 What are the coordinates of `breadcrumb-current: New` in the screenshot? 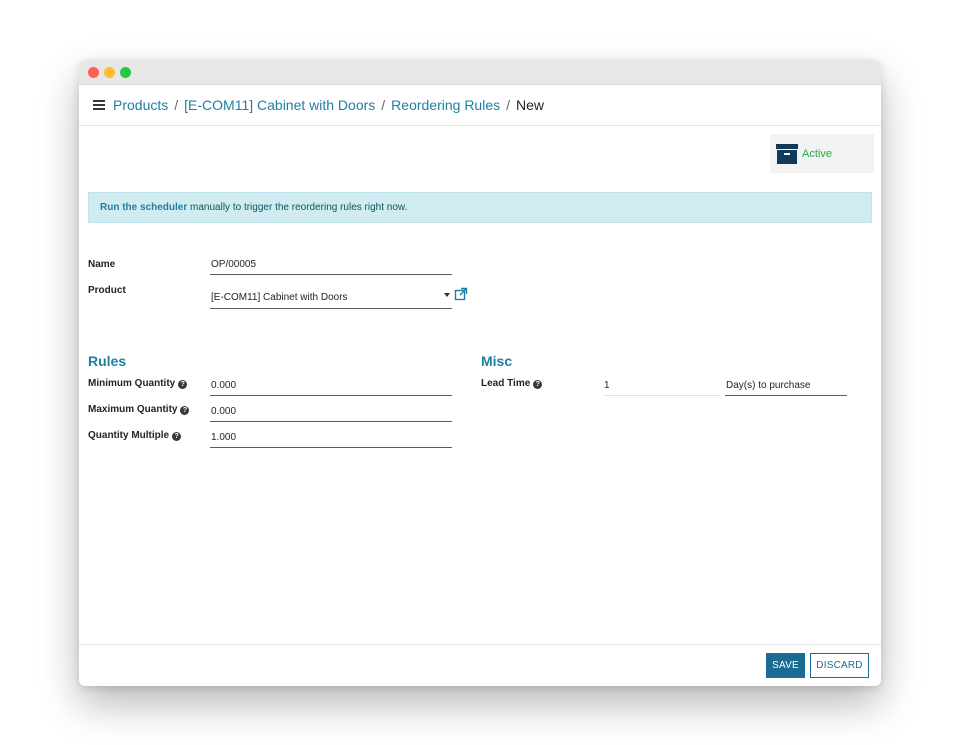 It's located at (530, 105).